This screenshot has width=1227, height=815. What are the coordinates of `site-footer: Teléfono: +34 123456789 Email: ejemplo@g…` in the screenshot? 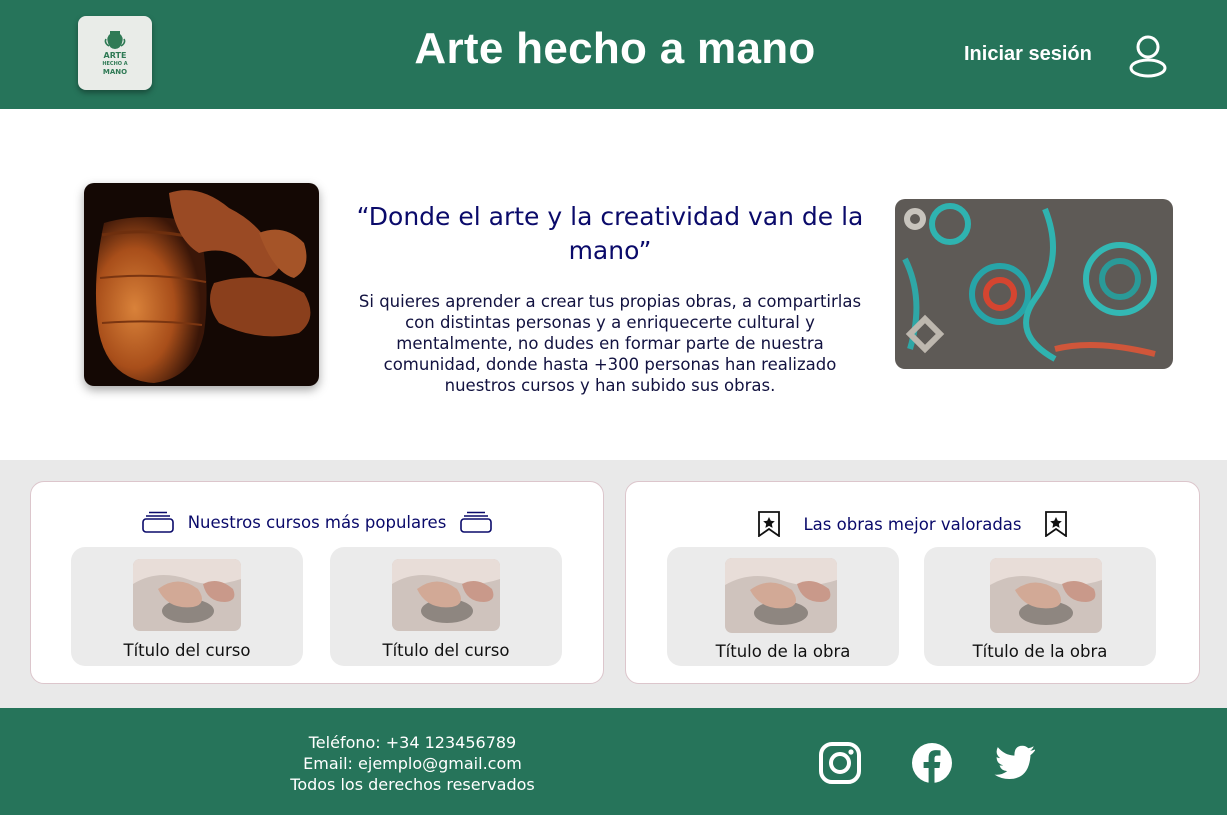 It's located at (613, 761).